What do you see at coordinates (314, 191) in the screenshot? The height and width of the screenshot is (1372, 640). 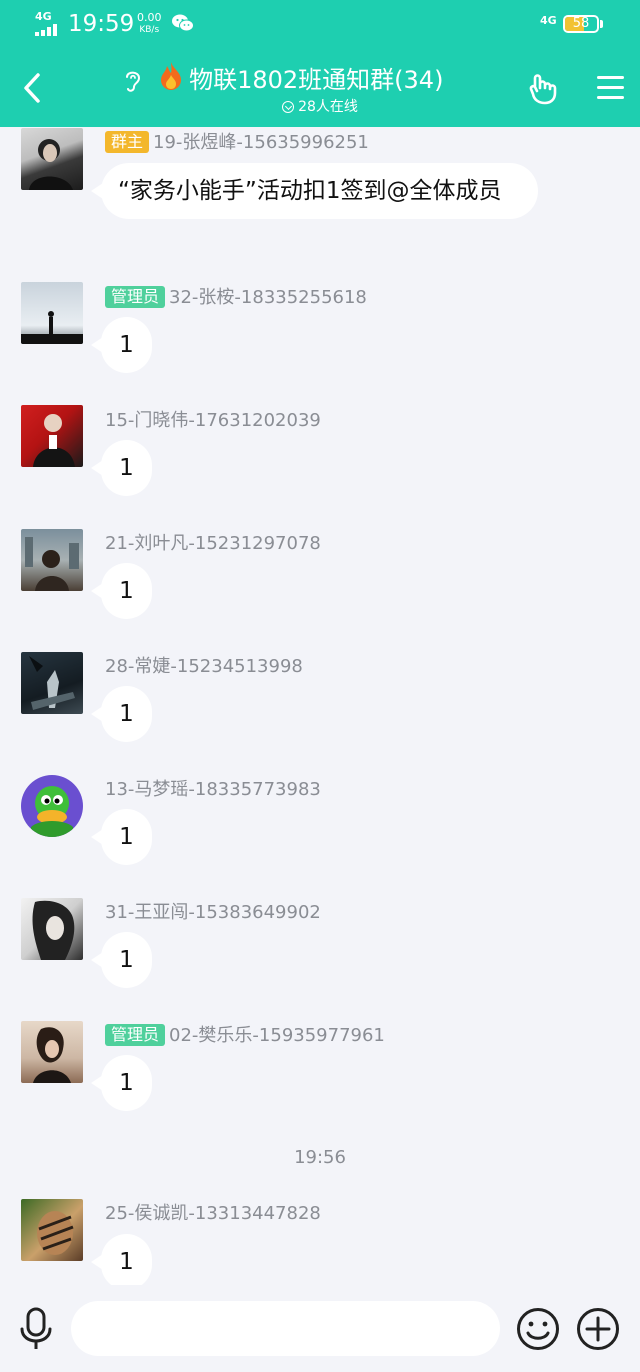 I see `message-bubble: “家务小能手”活动扣1签到@全体成员` at bounding box center [314, 191].